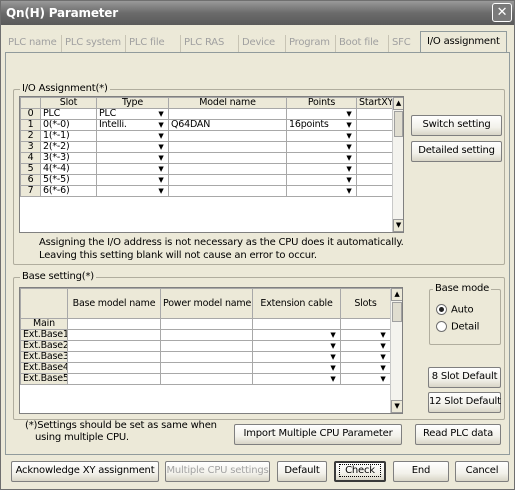  I want to click on close-icon: ✕, so click(502, 12).